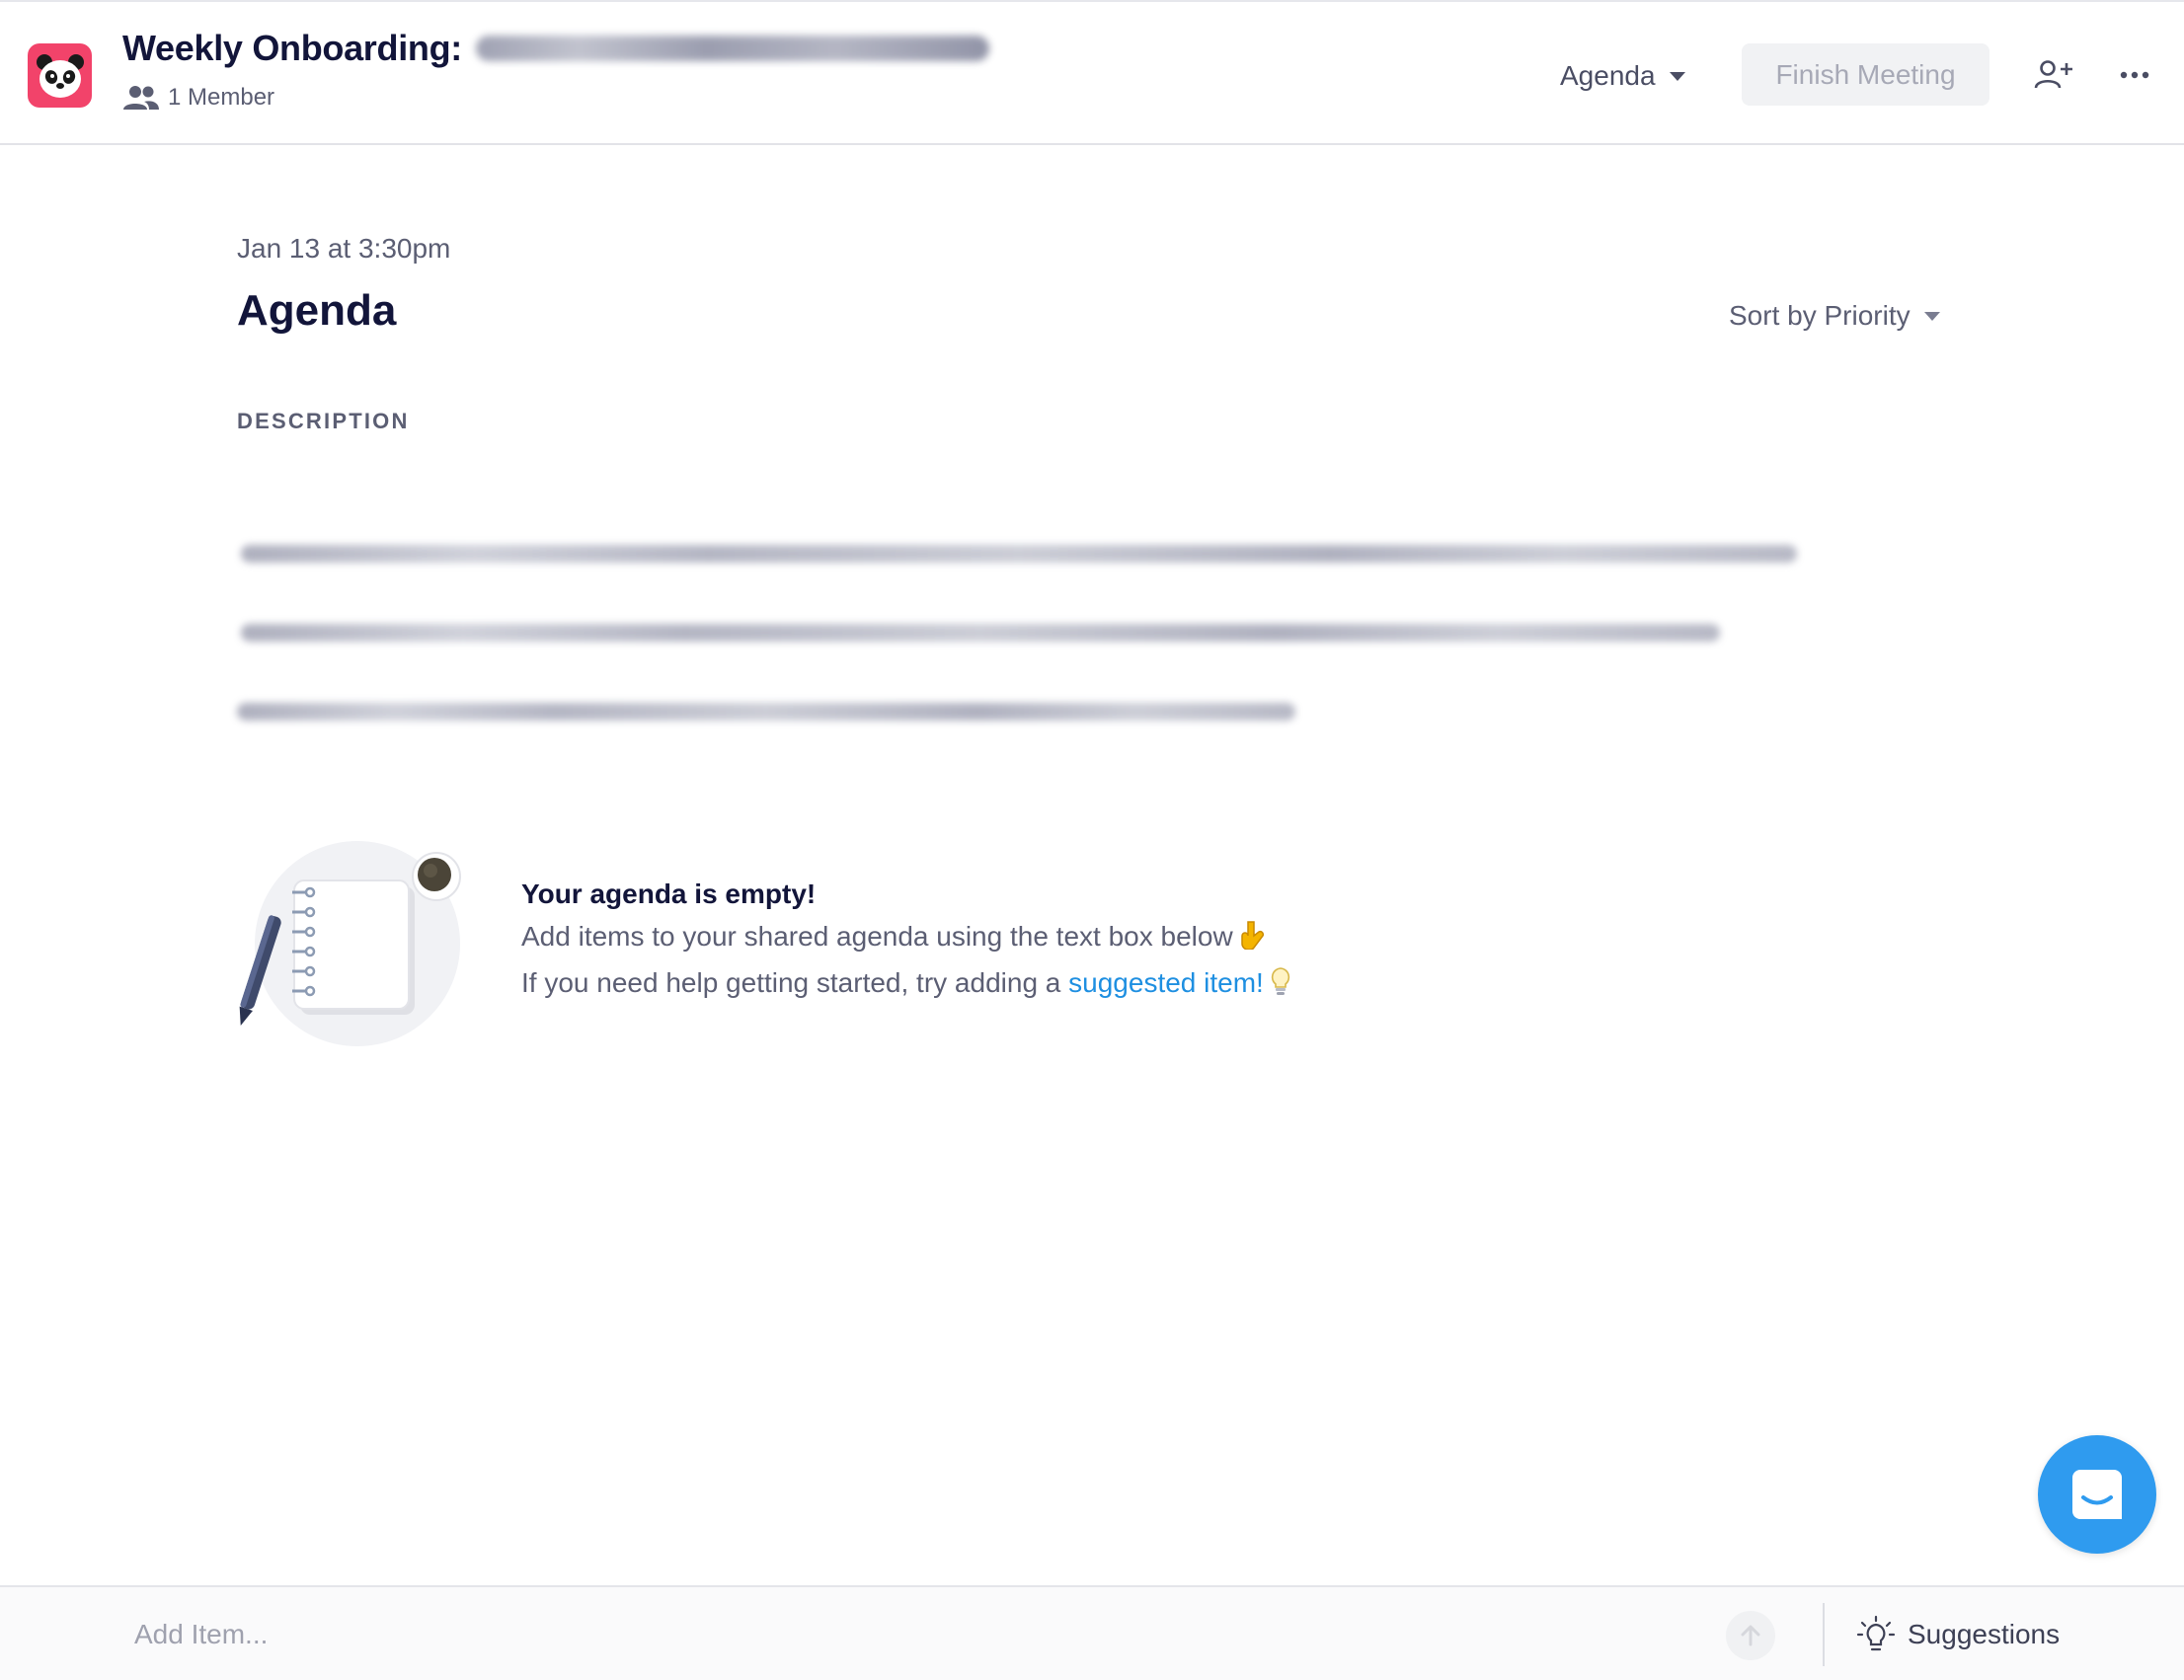 The width and height of the screenshot is (2184, 1680). I want to click on meeting-title-row: Weekly Onboarding:, so click(555, 48).